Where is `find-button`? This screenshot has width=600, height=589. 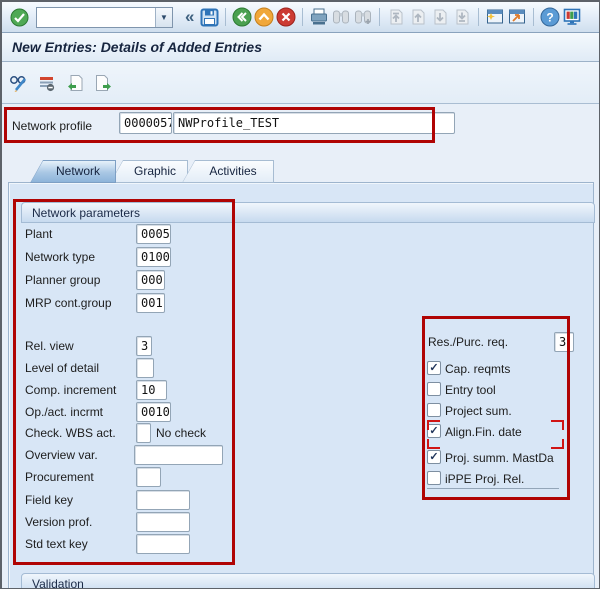
find-button is located at coordinates (341, 17).